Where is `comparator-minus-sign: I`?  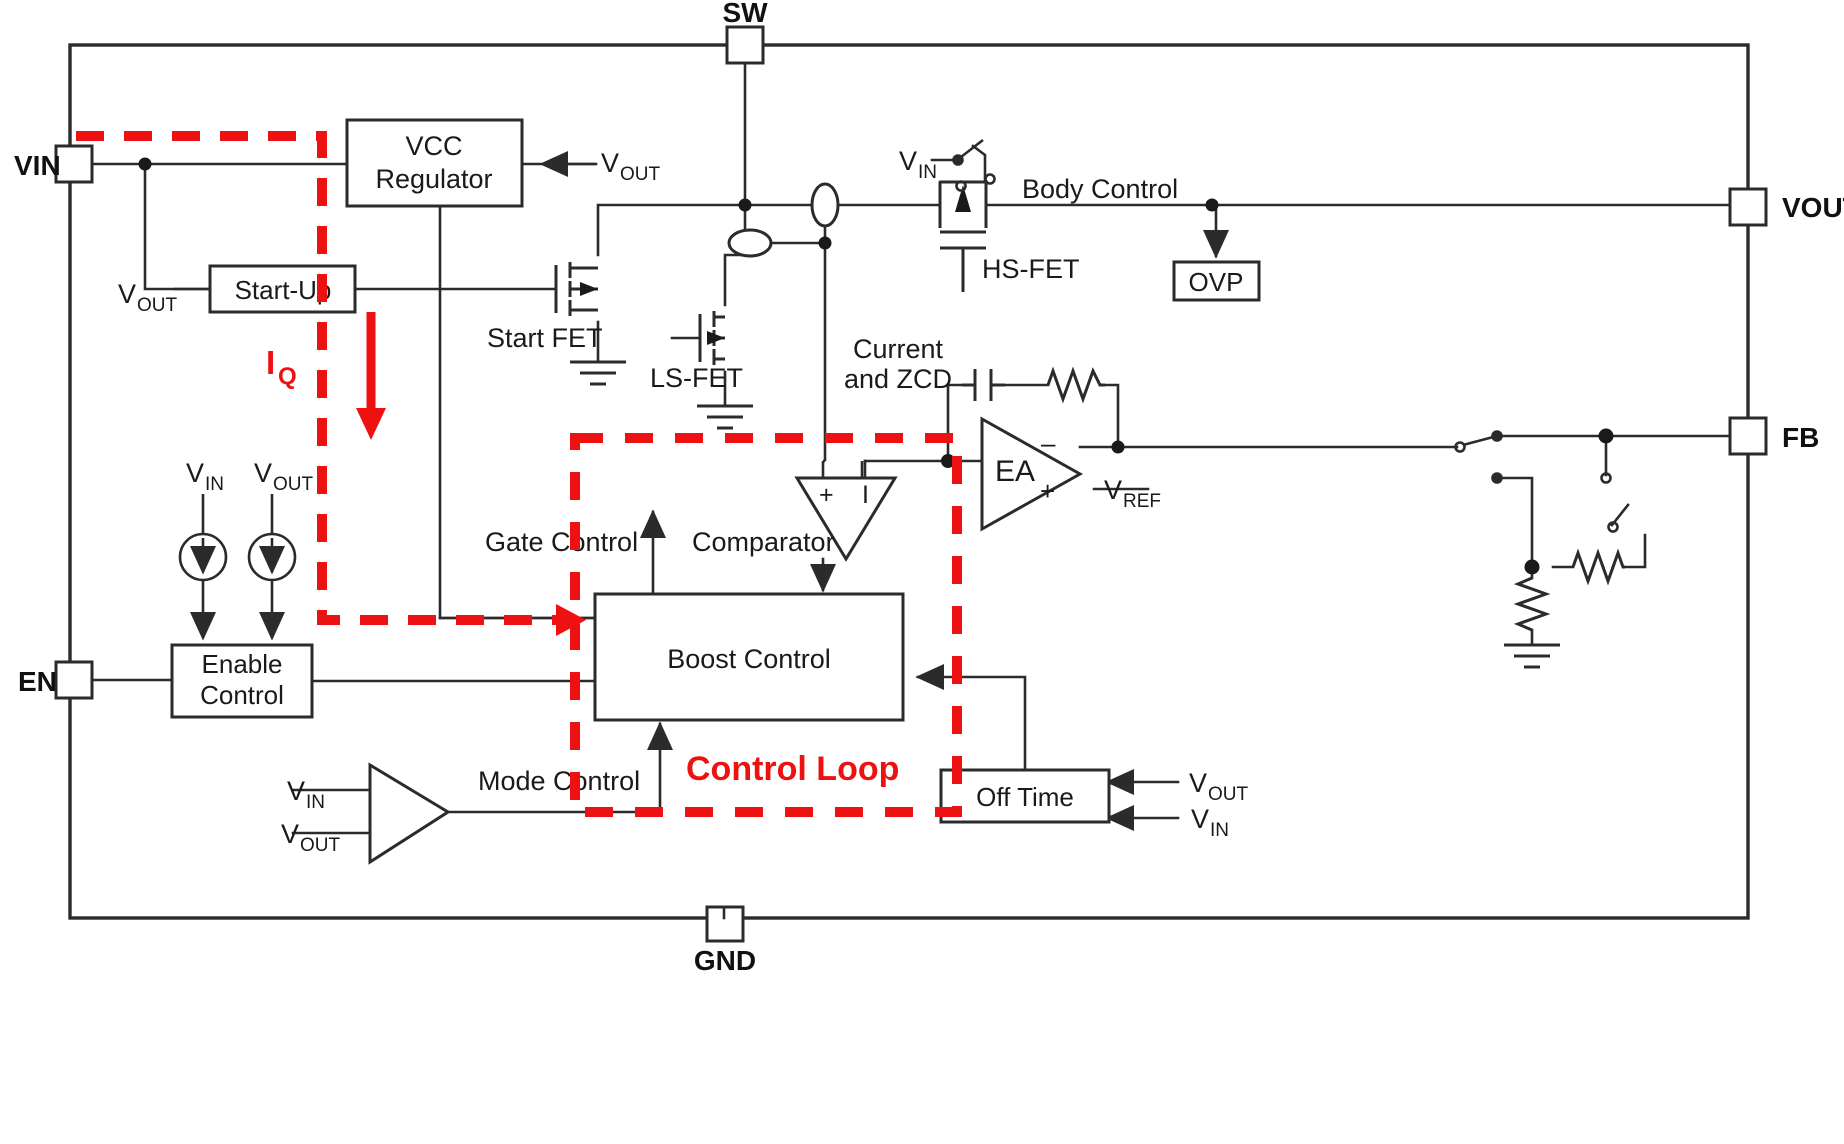 comparator-minus-sign: I is located at coordinates (865, 495).